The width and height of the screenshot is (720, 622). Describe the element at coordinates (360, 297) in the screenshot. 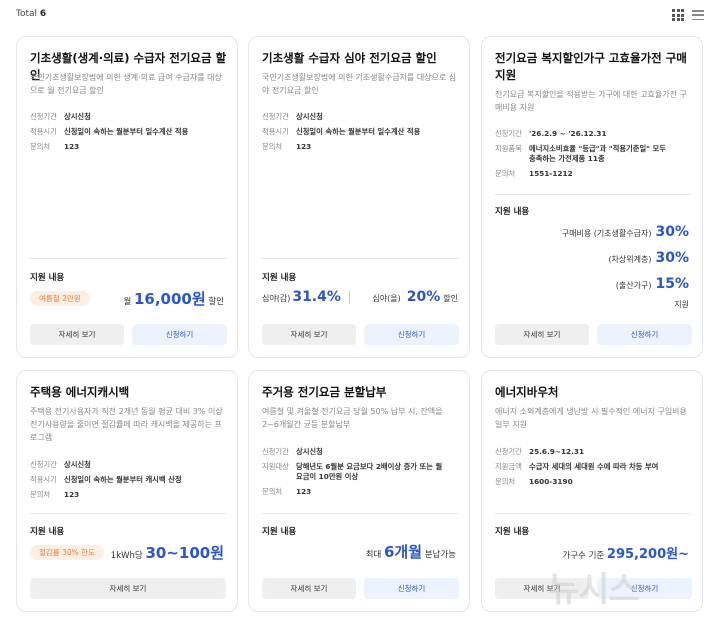

I see `benefit-split: 심야(갑) 31.4% 심야(을) 20% 할인` at that location.